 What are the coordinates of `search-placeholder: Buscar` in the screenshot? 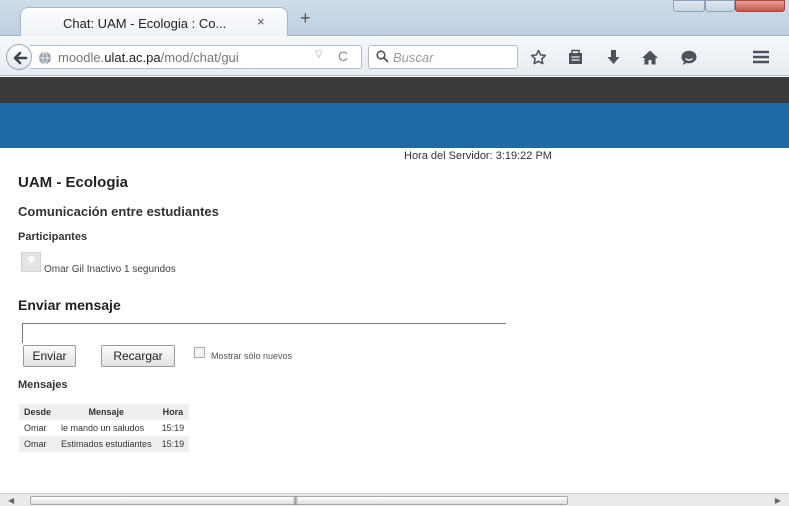 It's located at (413, 57).